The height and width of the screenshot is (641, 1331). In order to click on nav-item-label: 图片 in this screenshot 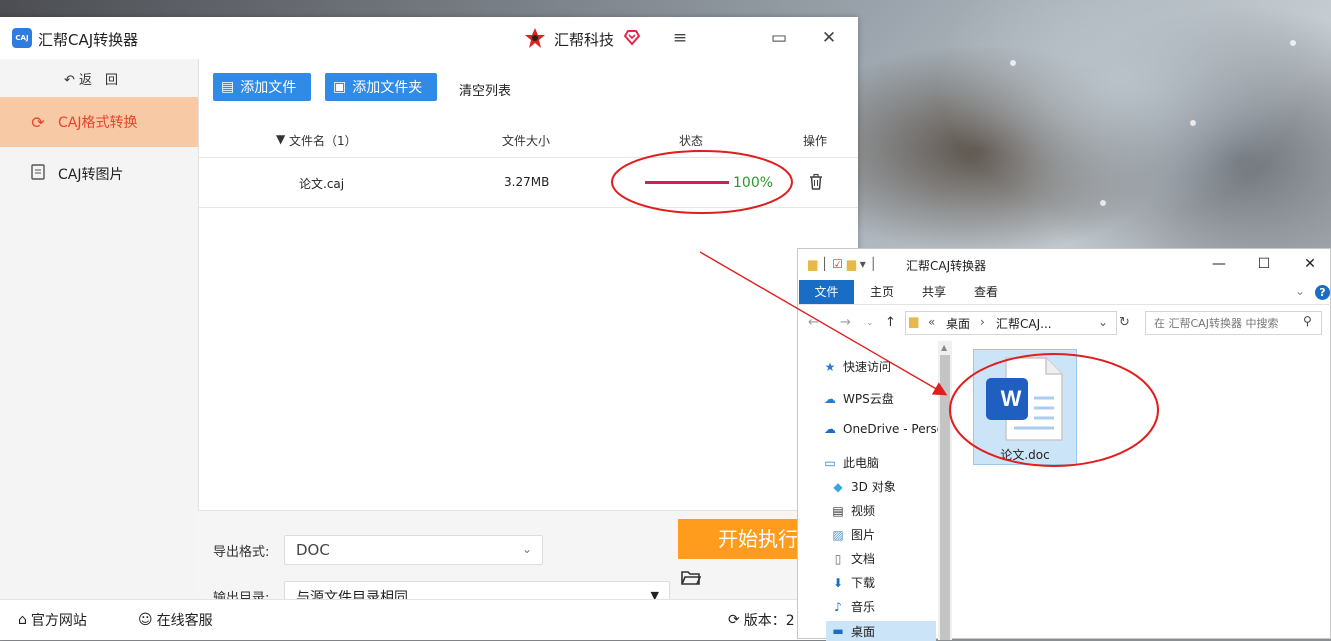, I will do `click(863, 535)`.